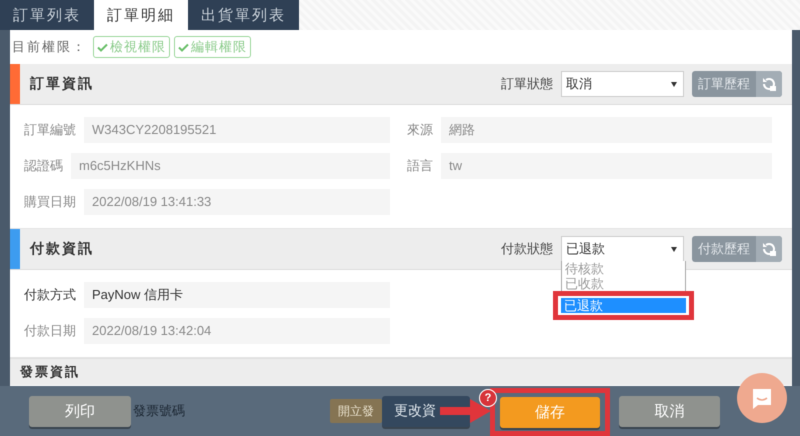  What do you see at coordinates (550, 412) in the screenshot?
I see `action-button: 儲存` at bounding box center [550, 412].